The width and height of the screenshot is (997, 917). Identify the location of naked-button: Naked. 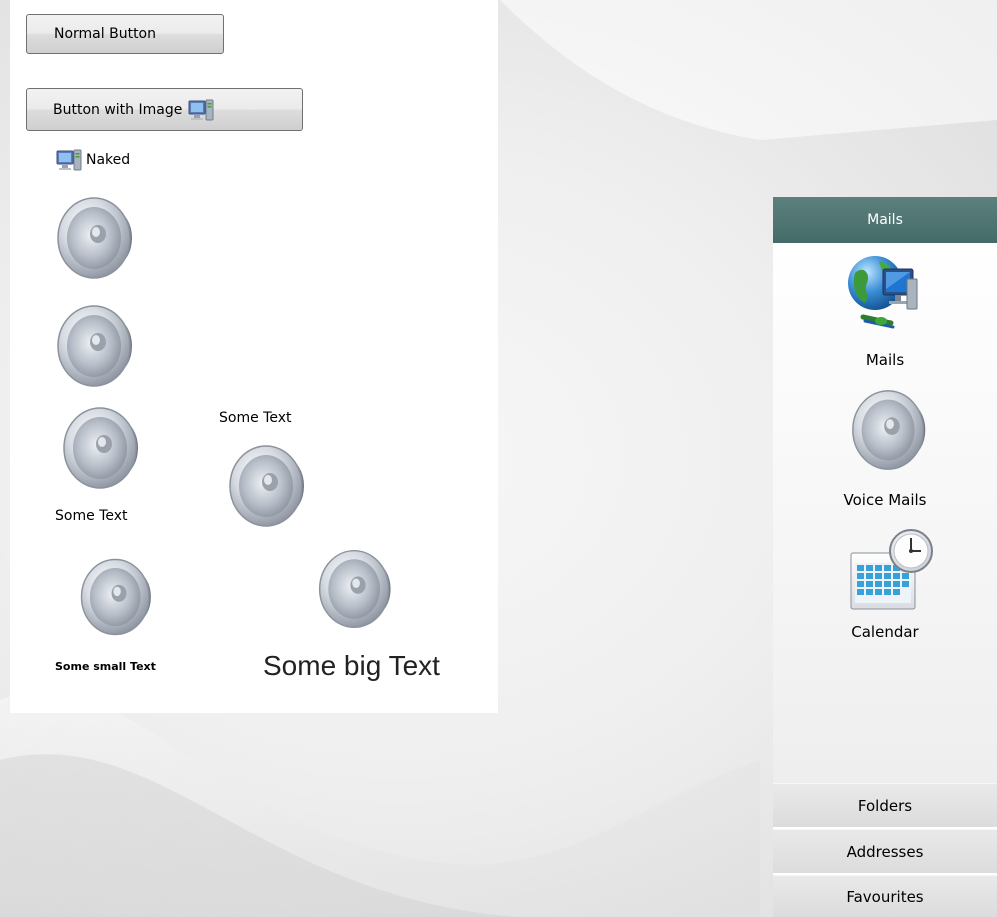
(93, 160).